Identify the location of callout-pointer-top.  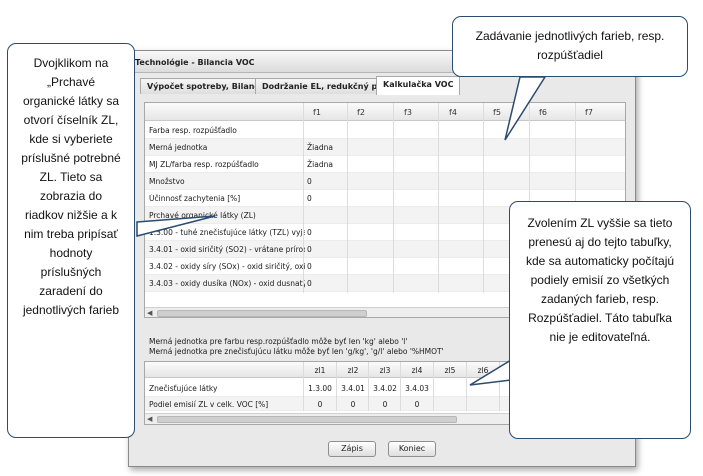
(525, 108).